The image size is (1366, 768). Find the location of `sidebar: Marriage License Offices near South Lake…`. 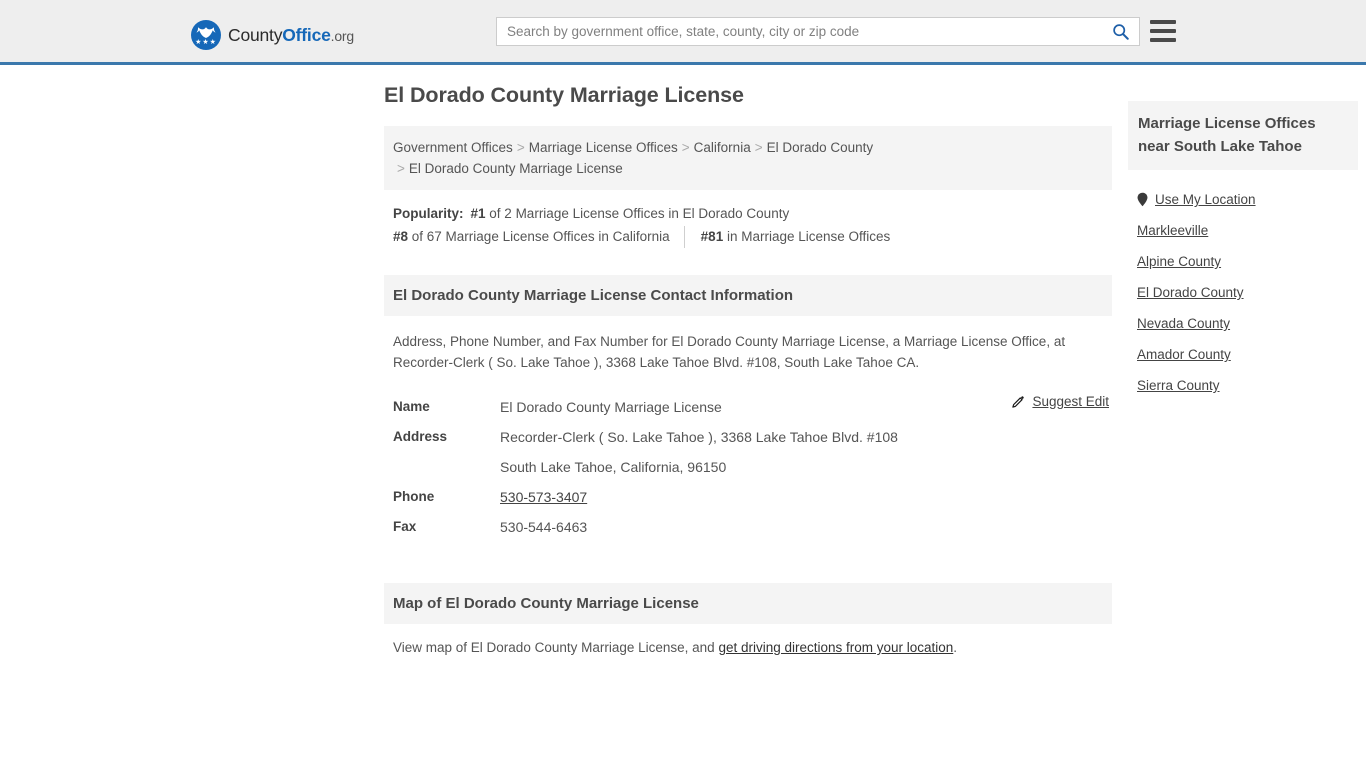

sidebar: Marriage License Offices near South Lake… is located at coordinates (1243, 251).